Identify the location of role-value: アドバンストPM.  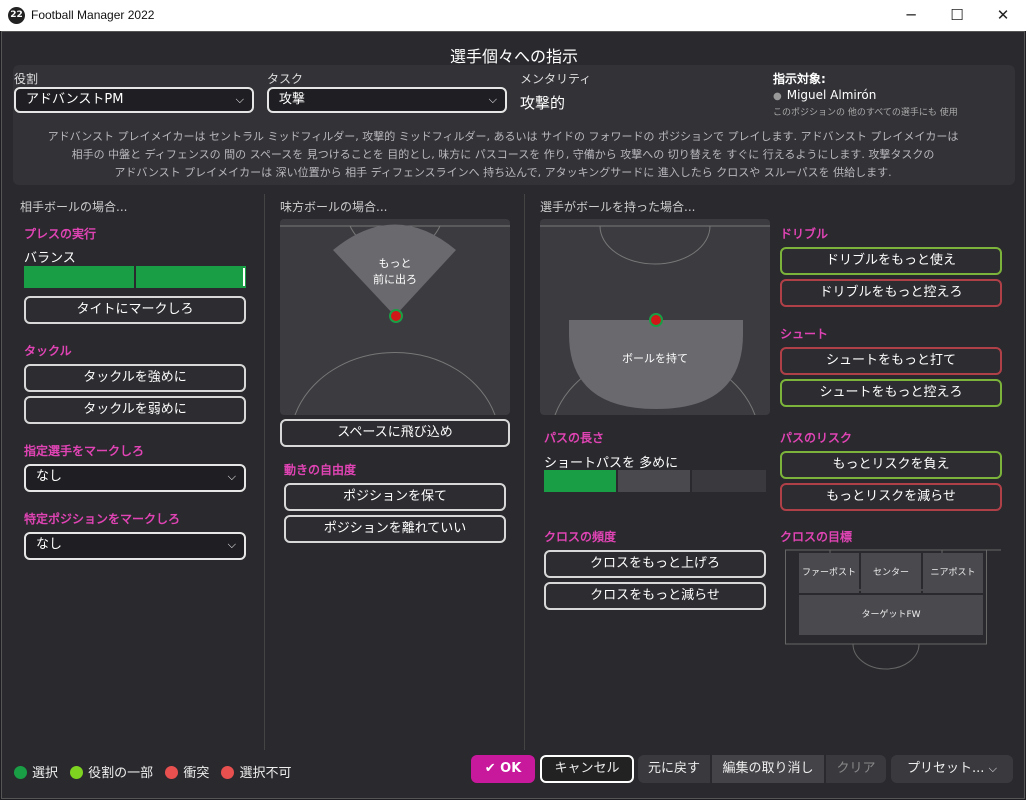
(75, 99).